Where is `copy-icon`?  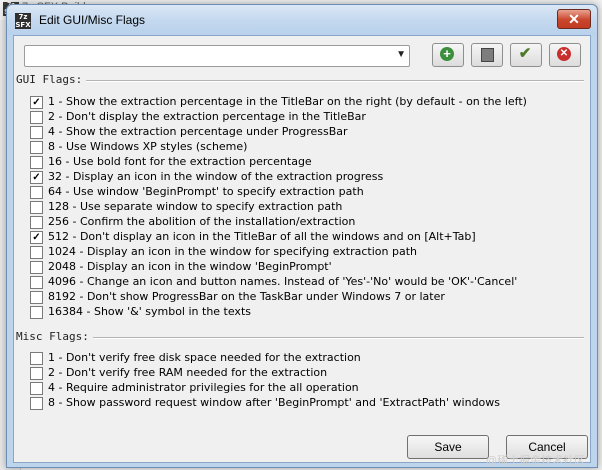
copy-icon is located at coordinates (487, 55).